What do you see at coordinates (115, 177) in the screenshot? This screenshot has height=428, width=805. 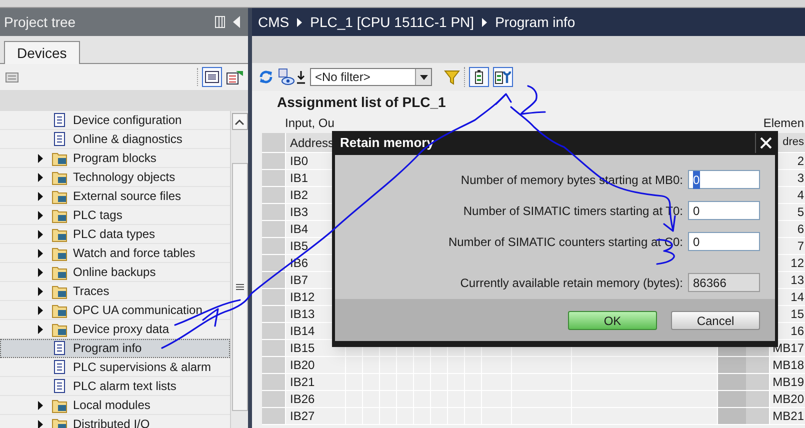 I see `tree-item: Technology objects` at bounding box center [115, 177].